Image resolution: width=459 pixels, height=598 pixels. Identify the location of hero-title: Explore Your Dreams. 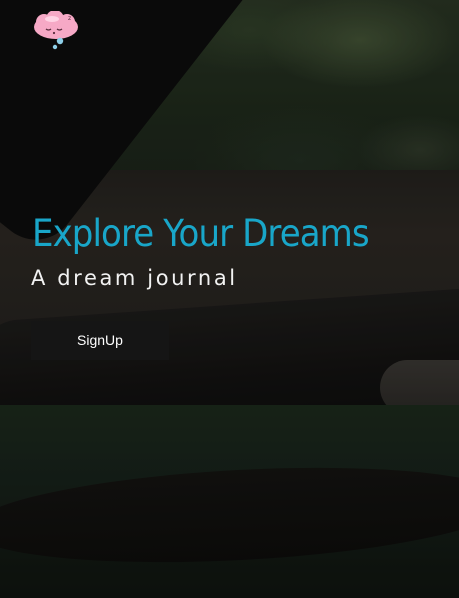
(201, 233).